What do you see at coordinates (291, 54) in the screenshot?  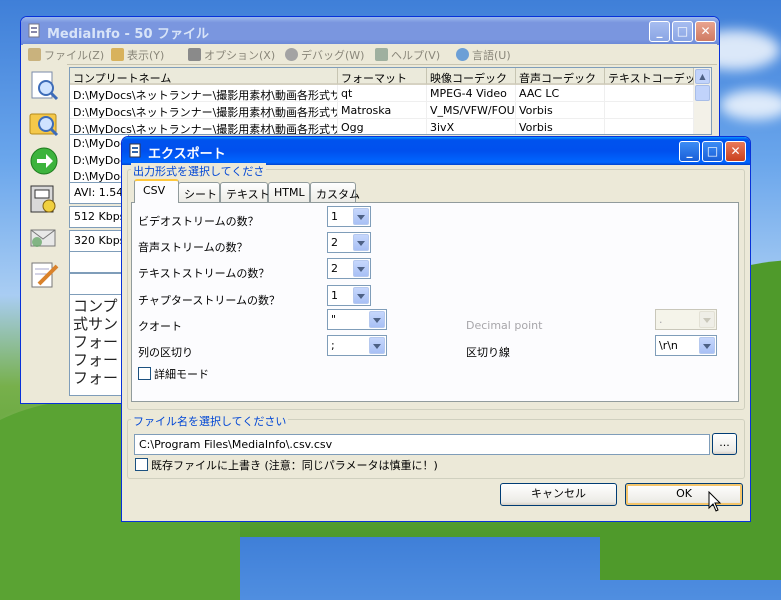 I see `debug-gear-icon` at bounding box center [291, 54].